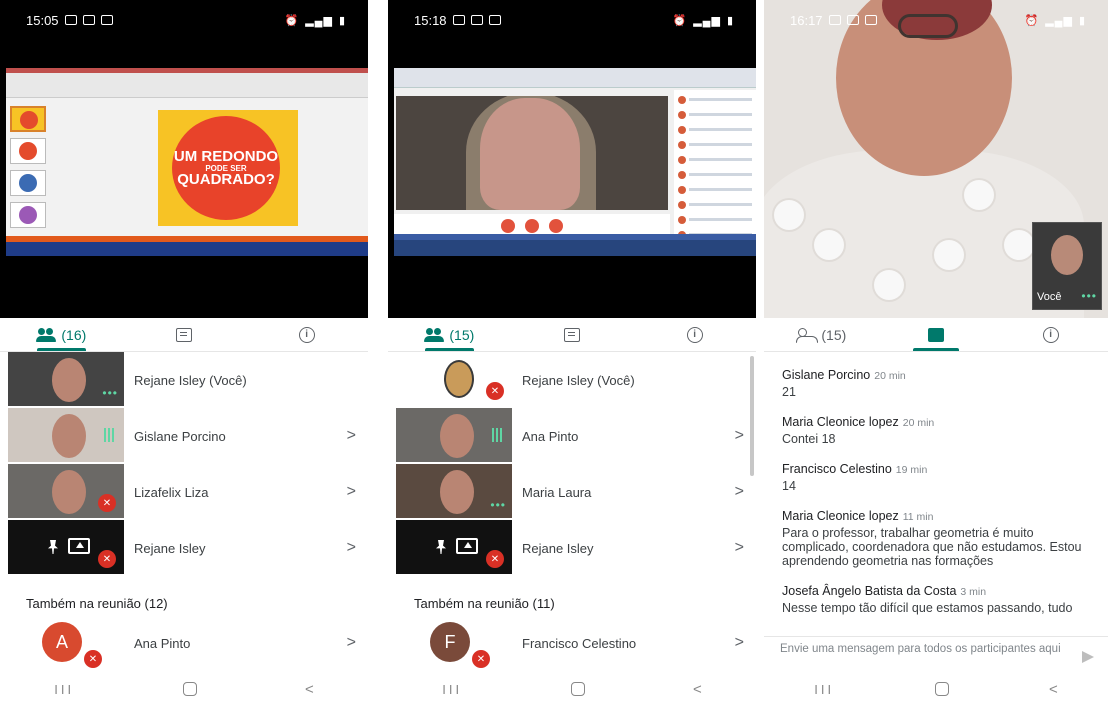 The image size is (1108, 707). What do you see at coordinates (572, 492) in the screenshot?
I see `participant-row: ••• Maria Laura >` at bounding box center [572, 492].